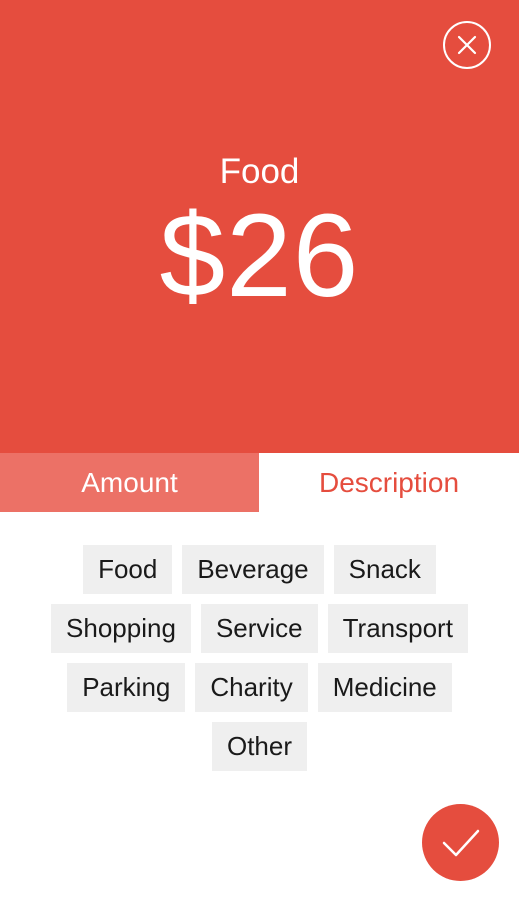  I want to click on tab-amount: Amount, so click(129, 482).